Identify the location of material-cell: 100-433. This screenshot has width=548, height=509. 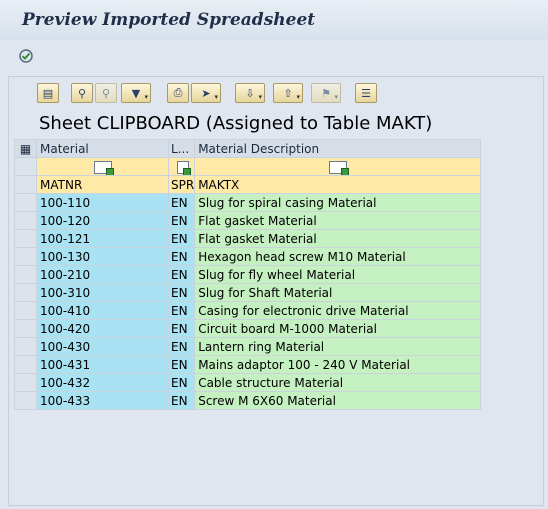
(102, 400).